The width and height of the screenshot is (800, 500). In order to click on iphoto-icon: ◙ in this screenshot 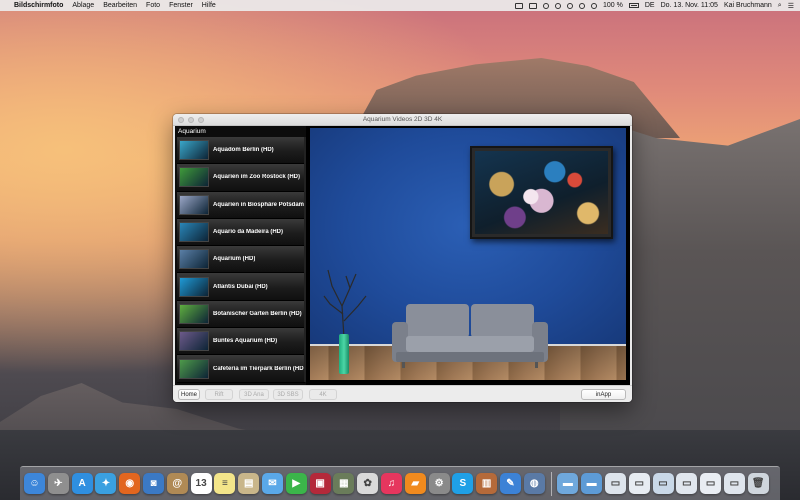, I will do `click(153, 483)`.